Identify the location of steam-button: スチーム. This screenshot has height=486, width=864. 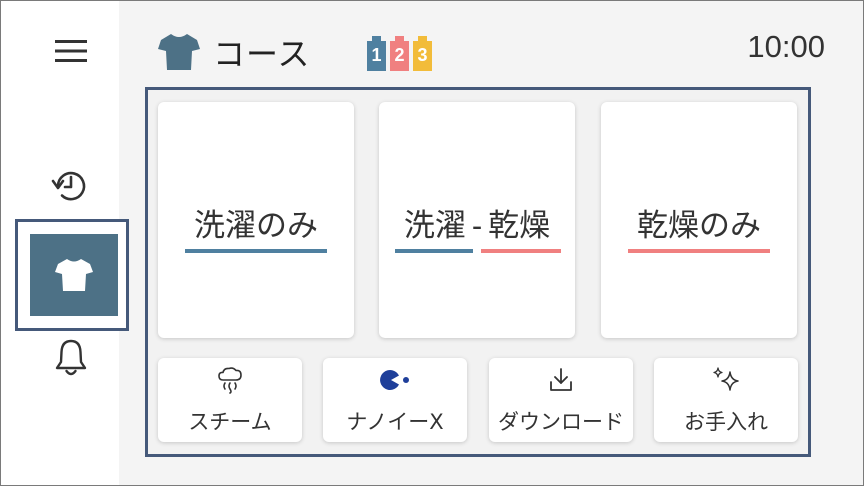
(230, 400).